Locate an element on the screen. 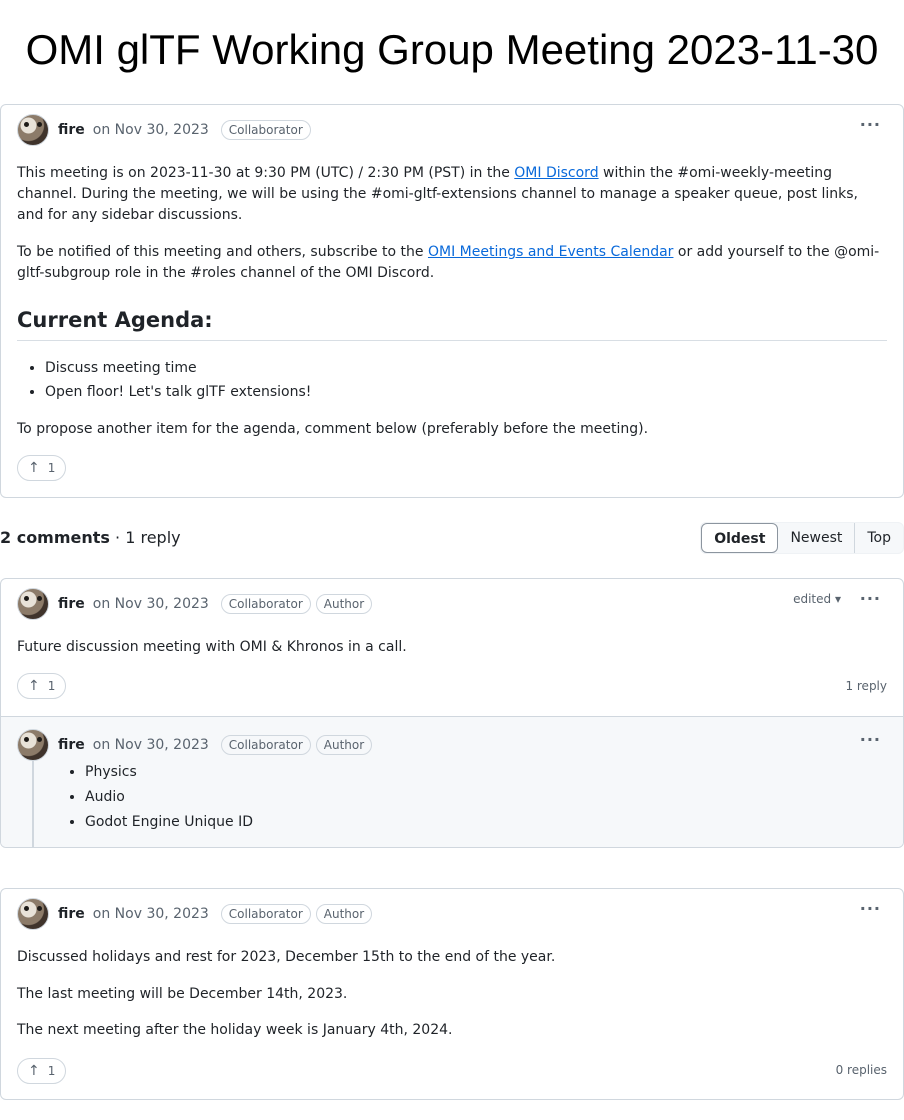 This screenshot has width=904, height=1120. omi-discord-link: OMI Discord is located at coordinates (556, 173).